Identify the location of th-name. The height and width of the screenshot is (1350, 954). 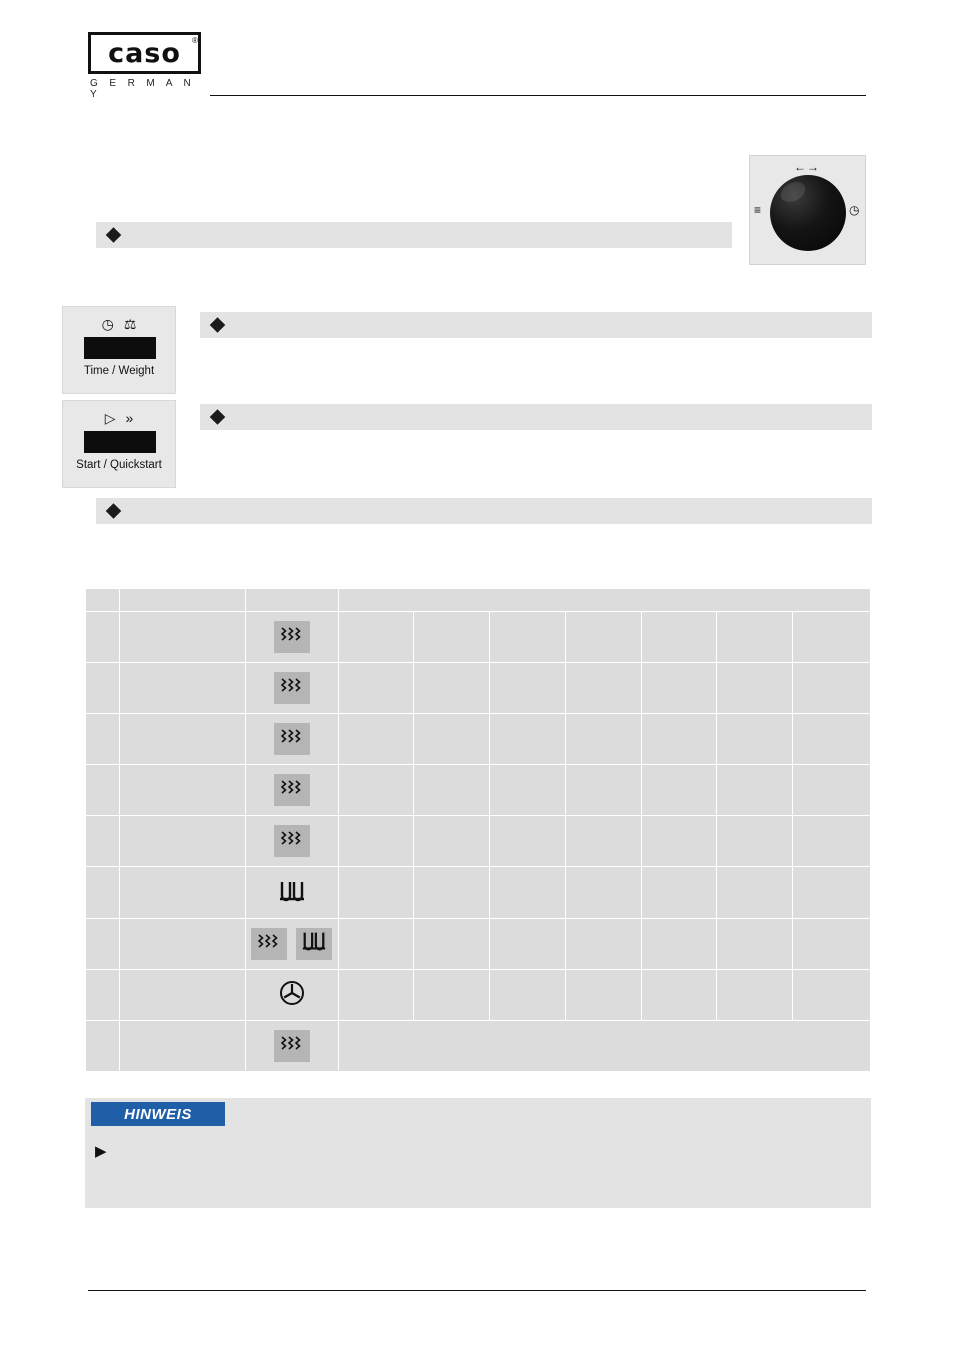
(182, 600).